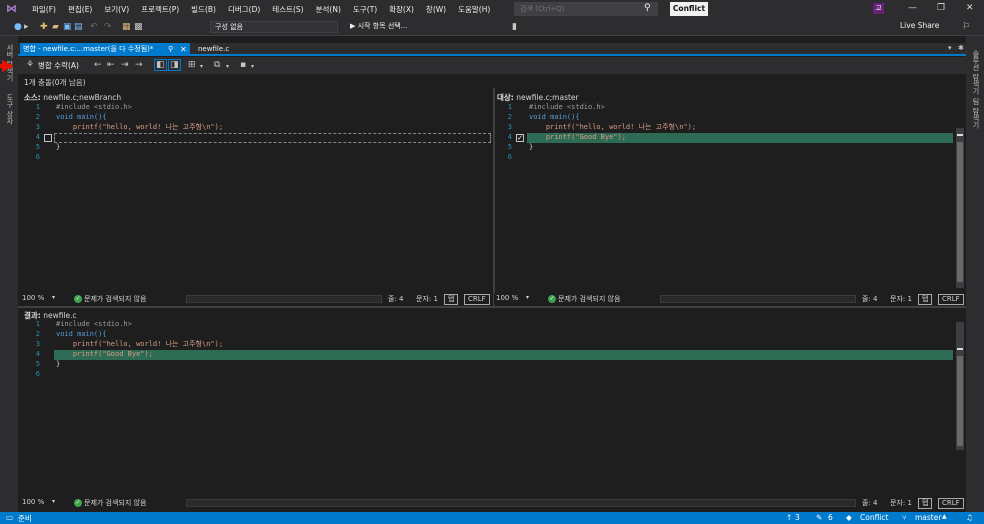  Describe the element at coordinates (244, 9) in the screenshot. I see `menu-debug: 디버그(D)` at that location.